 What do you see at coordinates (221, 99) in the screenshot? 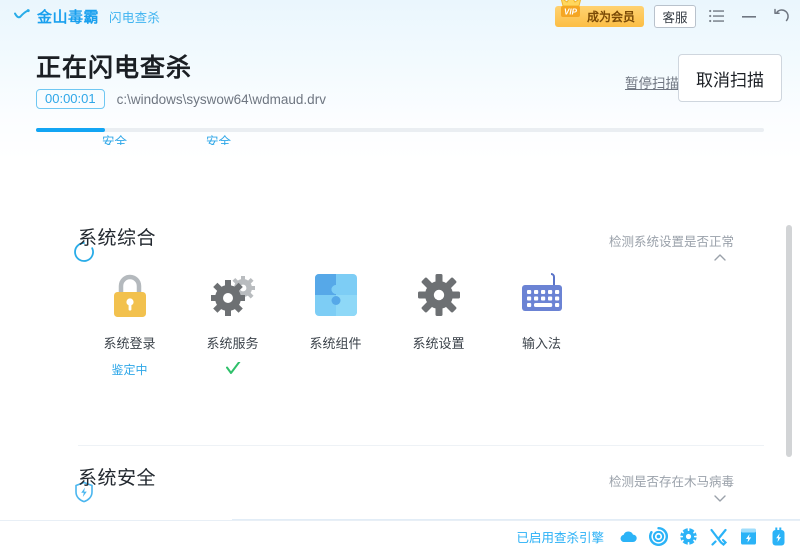
I see `scan-current-path: c:\windows\syswow64\wdmaud.drv` at bounding box center [221, 99].